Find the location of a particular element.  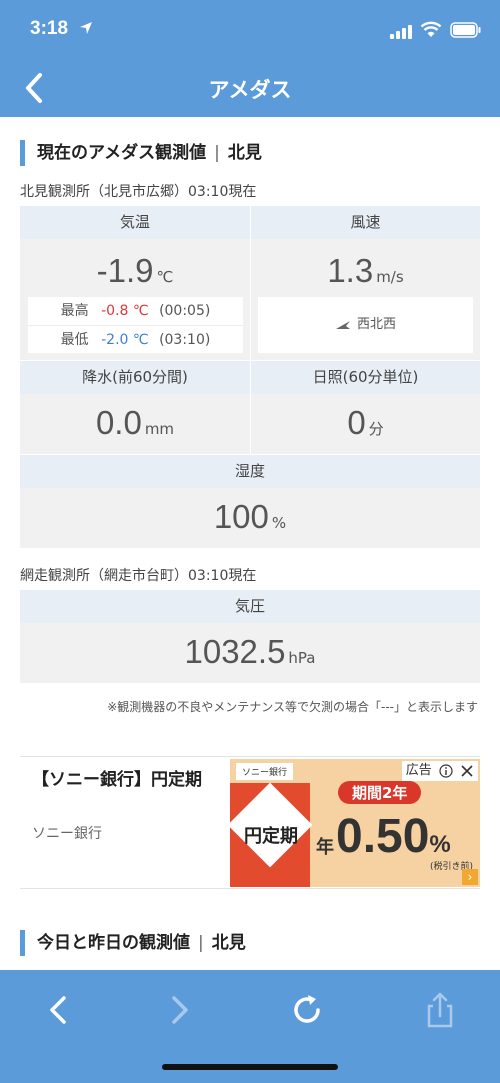

wifi-icon is located at coordinates (431, 31).